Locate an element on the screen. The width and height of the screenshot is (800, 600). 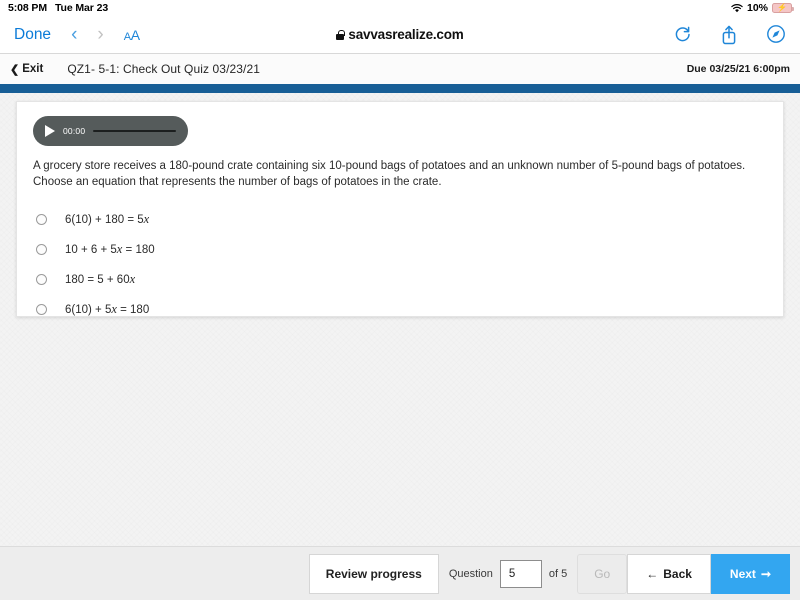
text-size-button: AA is located at coordinates (132, 35).